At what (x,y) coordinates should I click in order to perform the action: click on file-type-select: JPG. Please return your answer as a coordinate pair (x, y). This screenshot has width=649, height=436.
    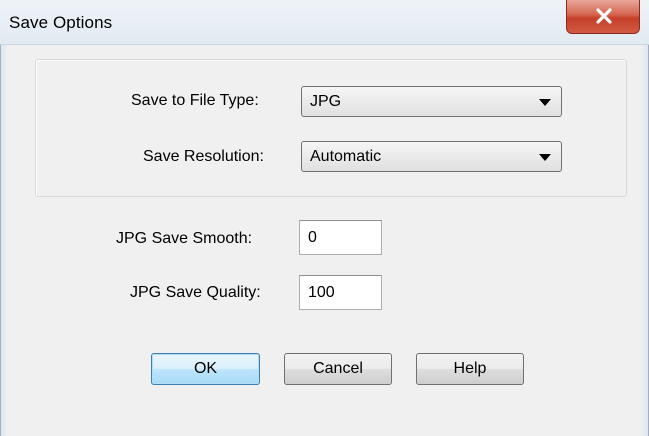
    Looking at the image, I should click on (431, 101).